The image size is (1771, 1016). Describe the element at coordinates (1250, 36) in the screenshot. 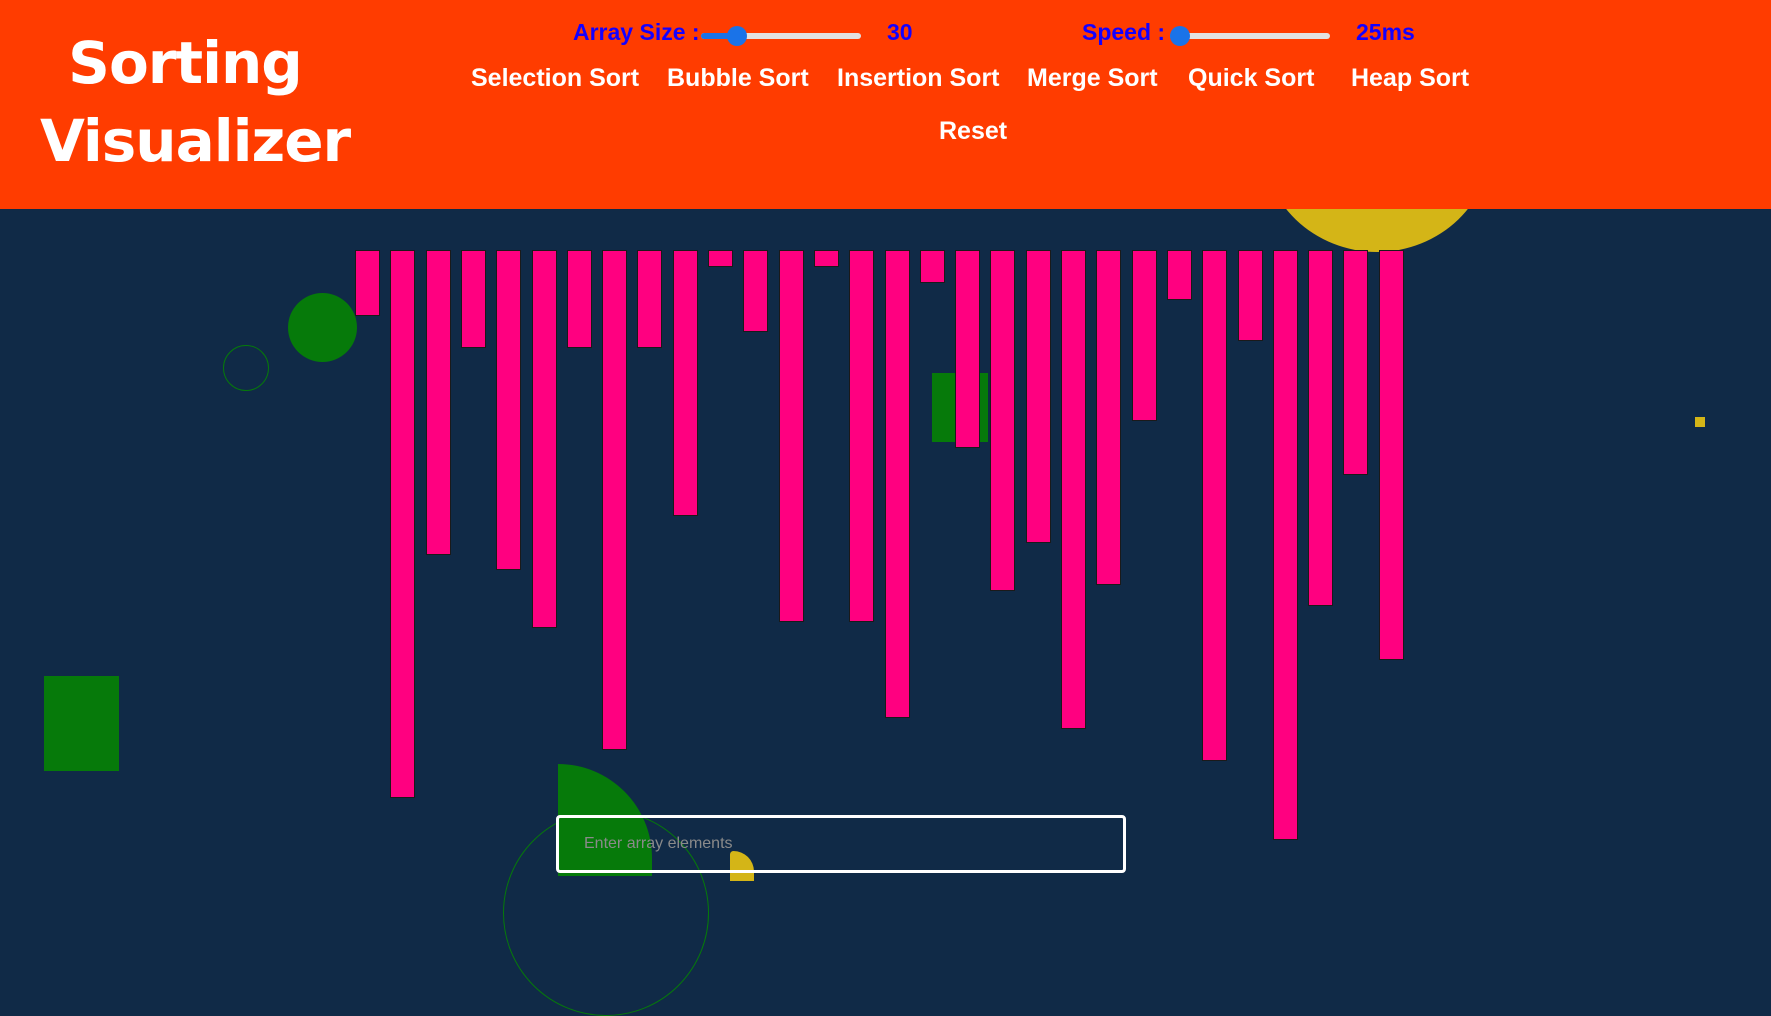

I see `speed-slider` at that location.